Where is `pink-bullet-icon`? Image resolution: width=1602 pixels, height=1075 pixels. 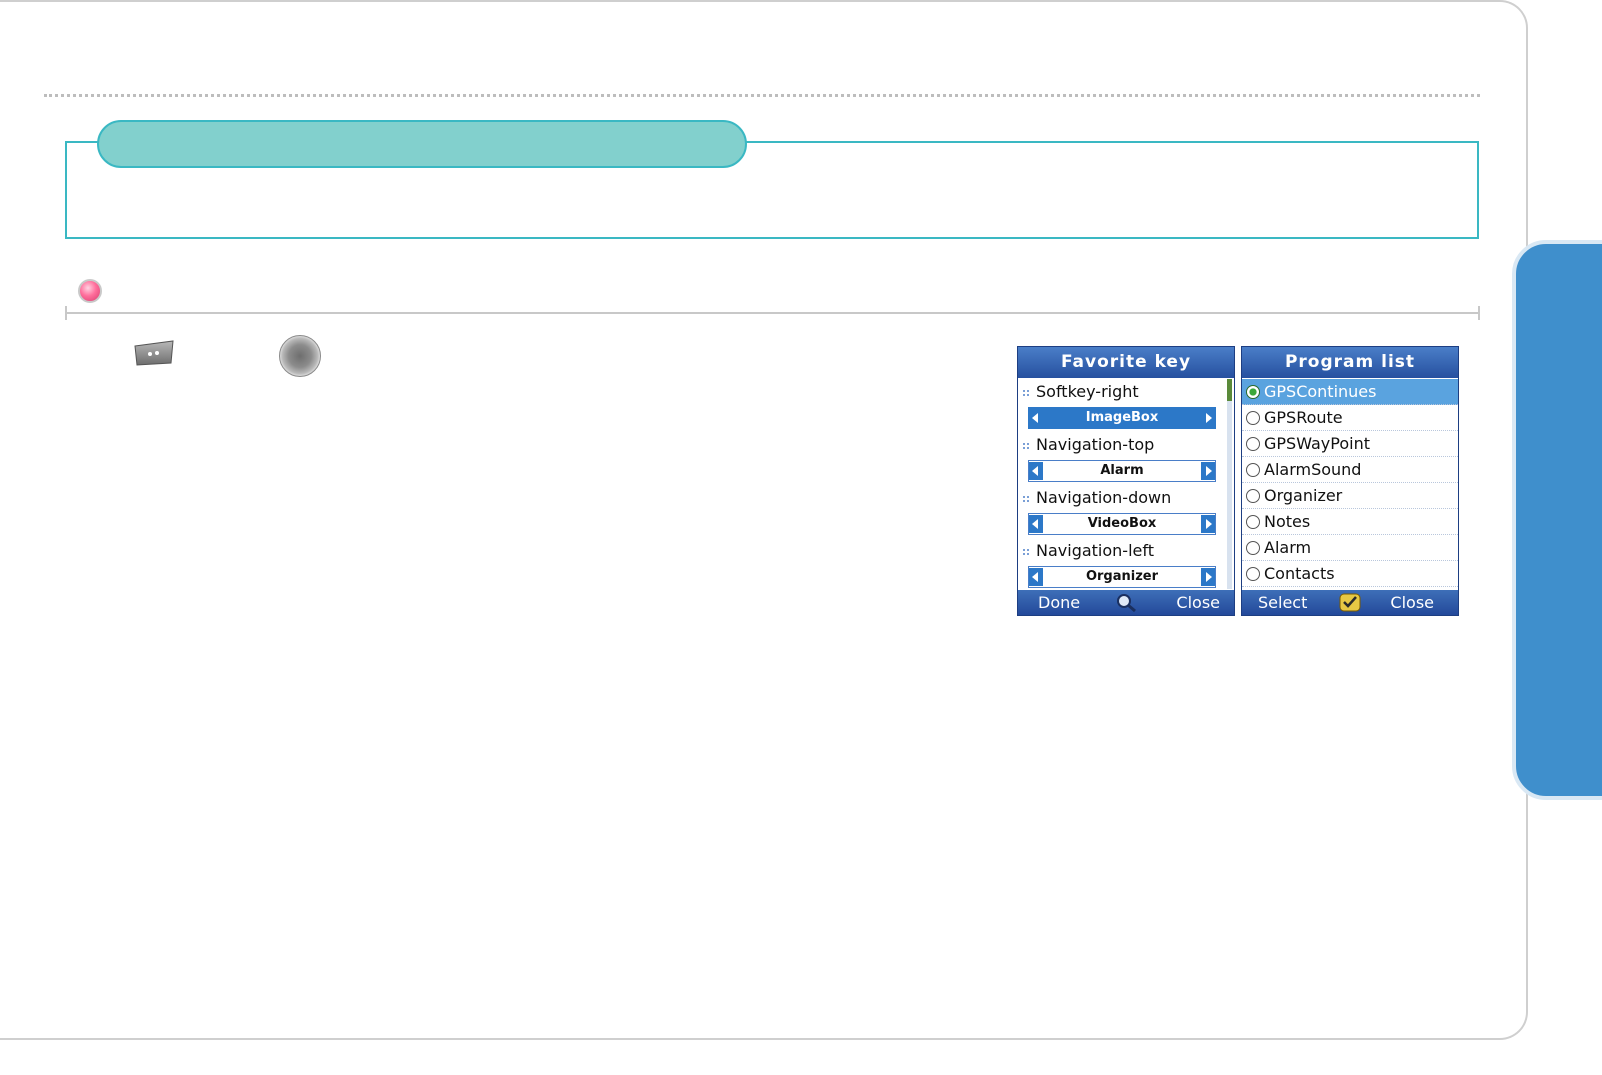
pink-bullet-icon is located at coordinates (90, 291).